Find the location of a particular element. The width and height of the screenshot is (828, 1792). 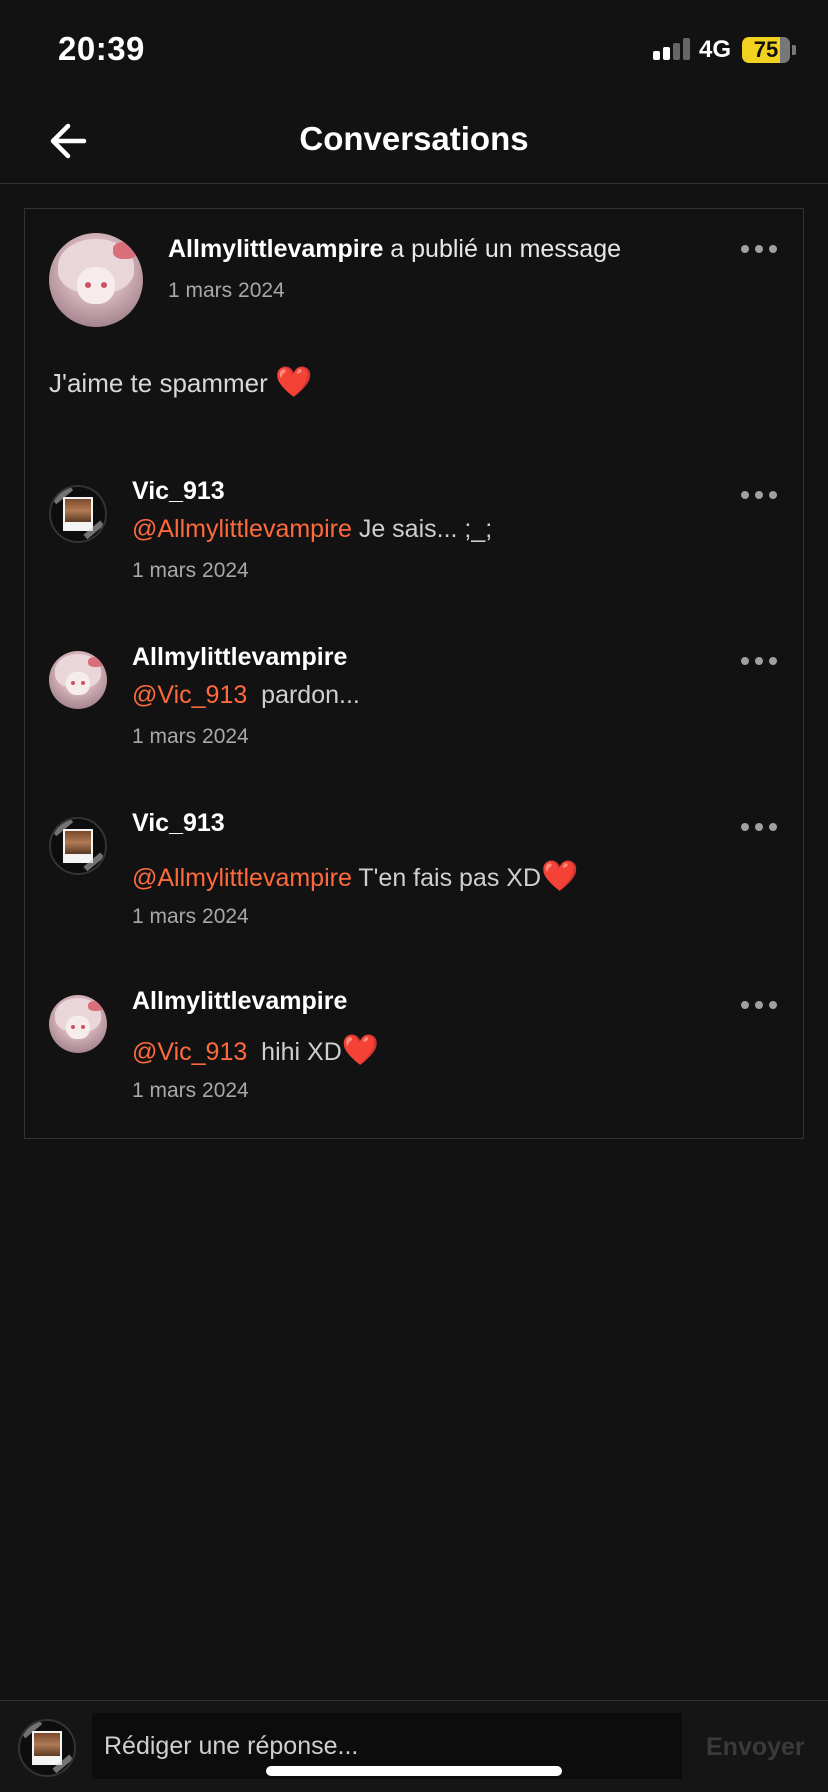

post-author-avatar is located at coordinates (96, 280).